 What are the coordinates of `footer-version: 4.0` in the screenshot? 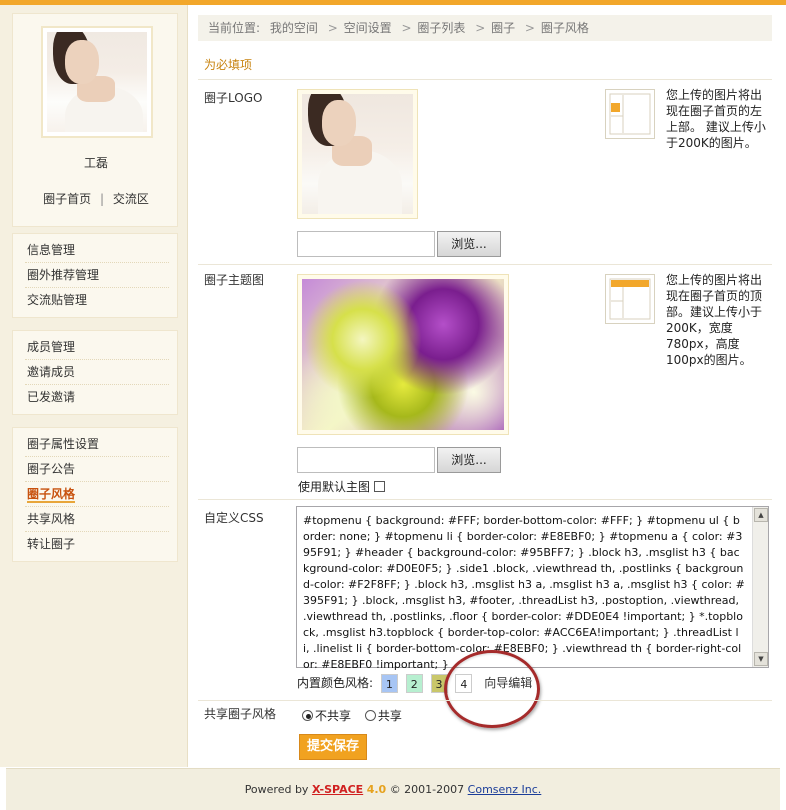 It's located at (376, 789).